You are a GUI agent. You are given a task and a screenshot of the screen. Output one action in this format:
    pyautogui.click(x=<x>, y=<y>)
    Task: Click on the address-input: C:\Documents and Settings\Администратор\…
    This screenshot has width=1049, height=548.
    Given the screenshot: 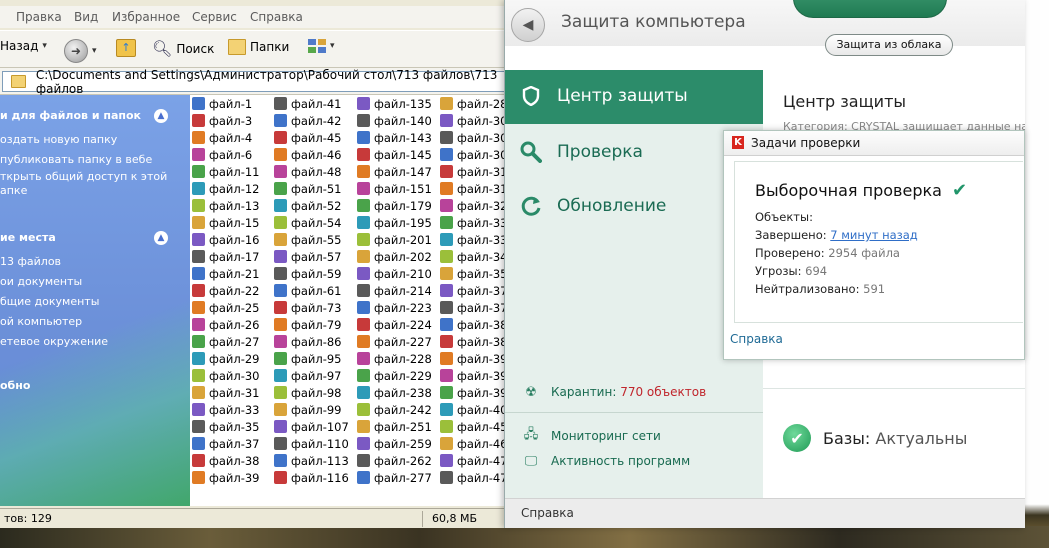 What is the action you would take?
    pyautogui.click(x=254, y=82)
    